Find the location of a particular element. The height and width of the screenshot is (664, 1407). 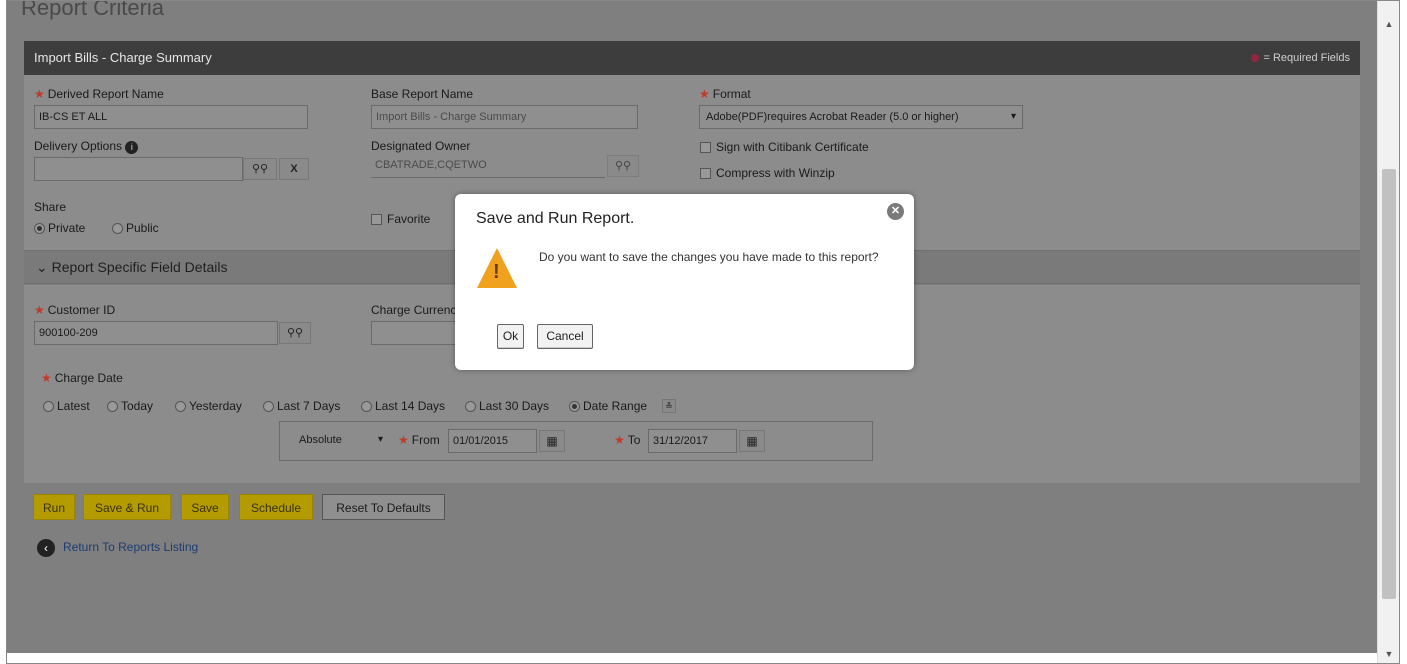

reset-to-defaults-button: Reset To Defaults is located at coordinates (383, 507).